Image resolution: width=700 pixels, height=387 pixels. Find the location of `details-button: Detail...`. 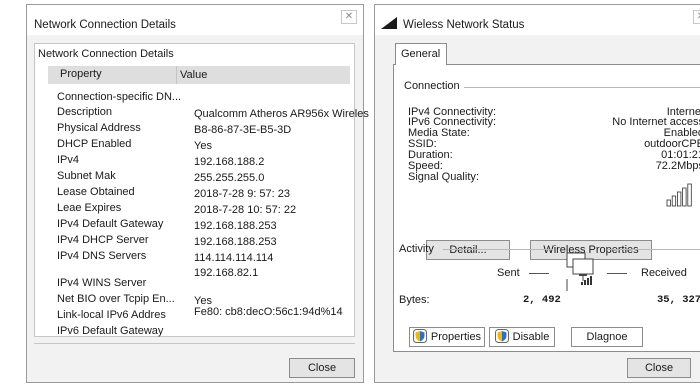

details-button: Detail... is located at coordinates (468, 250).